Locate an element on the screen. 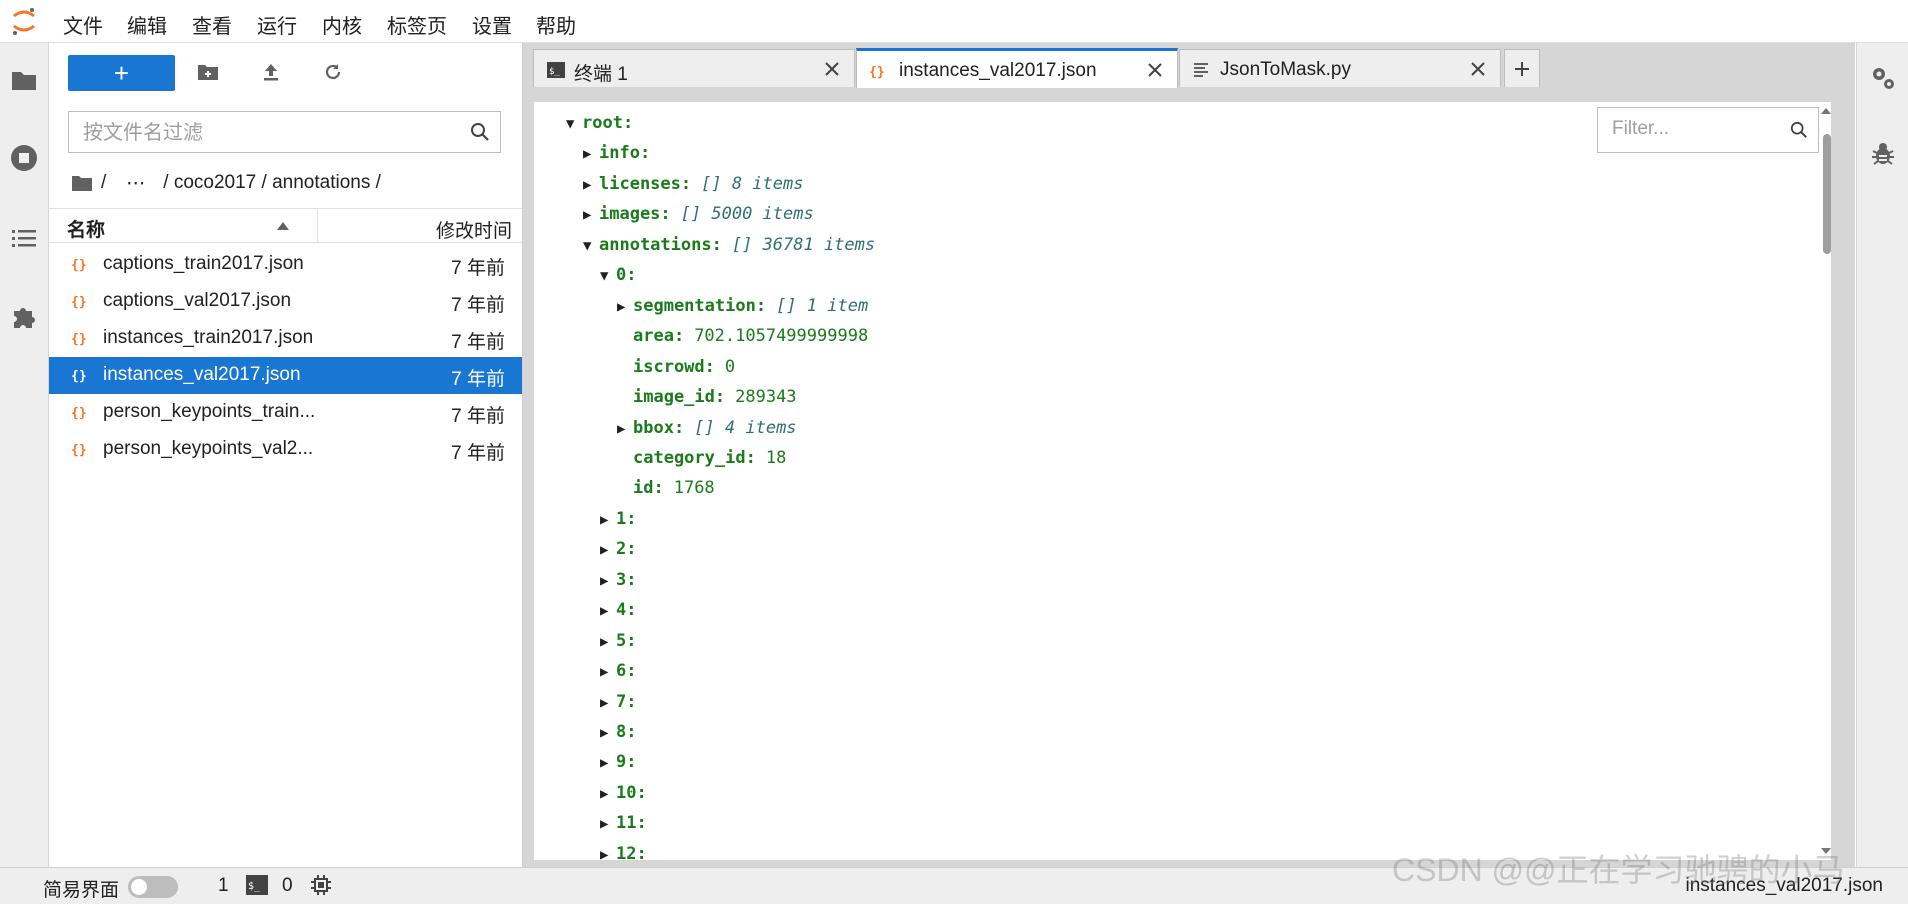 The image size is (1908, 904). file-row: {} captions_train2017.json 7 年前 is located at coordinates (285, 264).